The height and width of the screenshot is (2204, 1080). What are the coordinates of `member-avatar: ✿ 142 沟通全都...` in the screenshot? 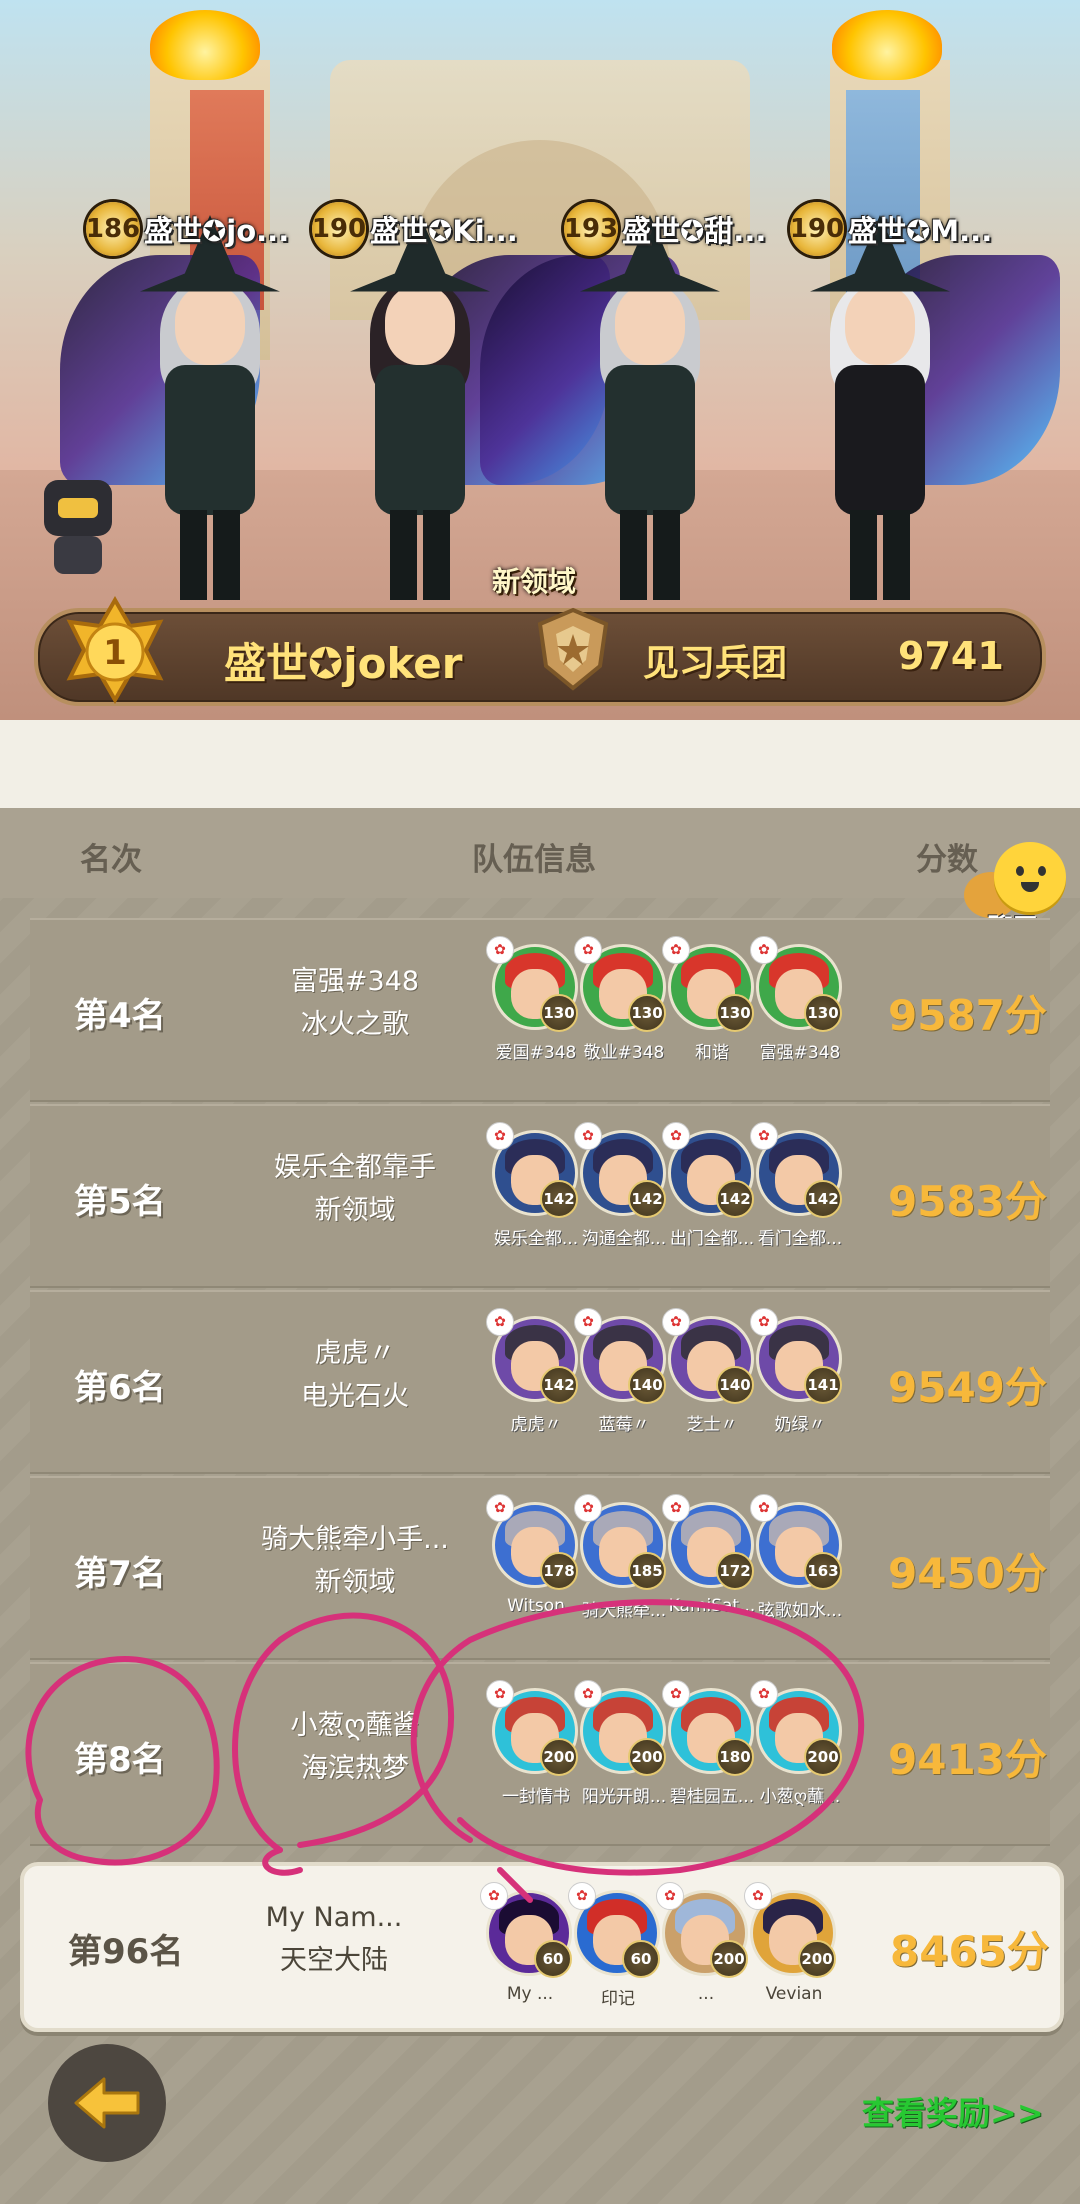 It's located at (620, 1185).